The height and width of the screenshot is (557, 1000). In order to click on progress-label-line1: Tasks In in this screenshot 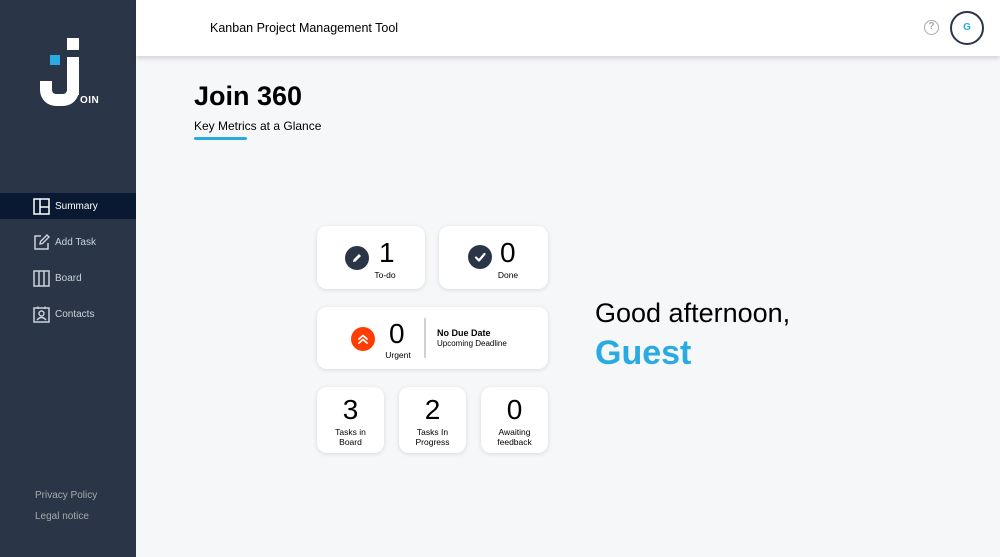, I will do `click(432, 432)`.